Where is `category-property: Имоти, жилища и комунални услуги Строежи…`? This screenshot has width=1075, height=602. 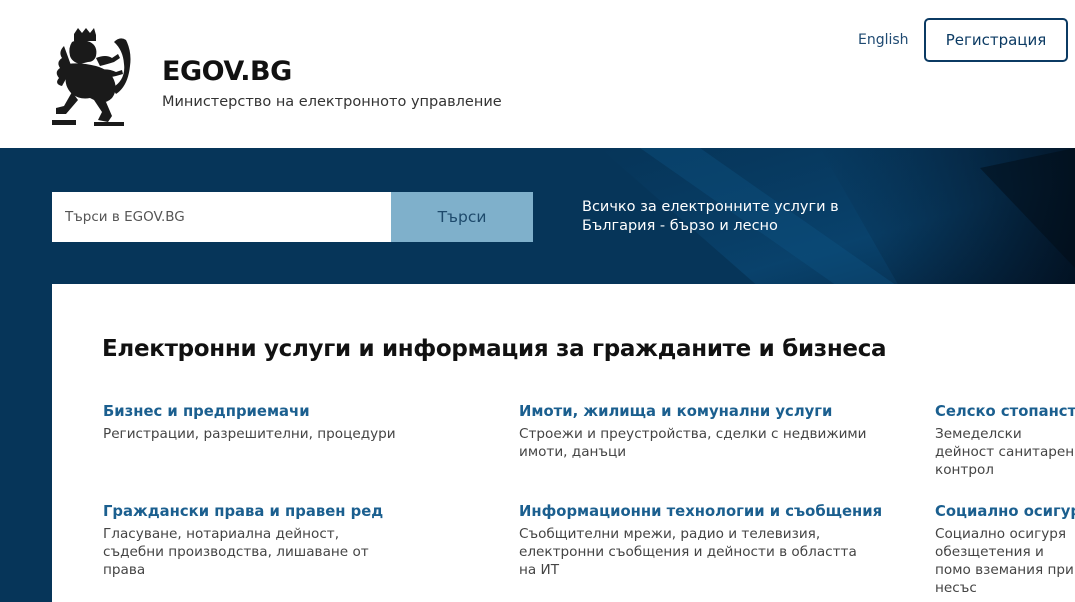 category-property: Имоти, жилища и комунални услуги Строежи… is located at coordinates (704, 431).